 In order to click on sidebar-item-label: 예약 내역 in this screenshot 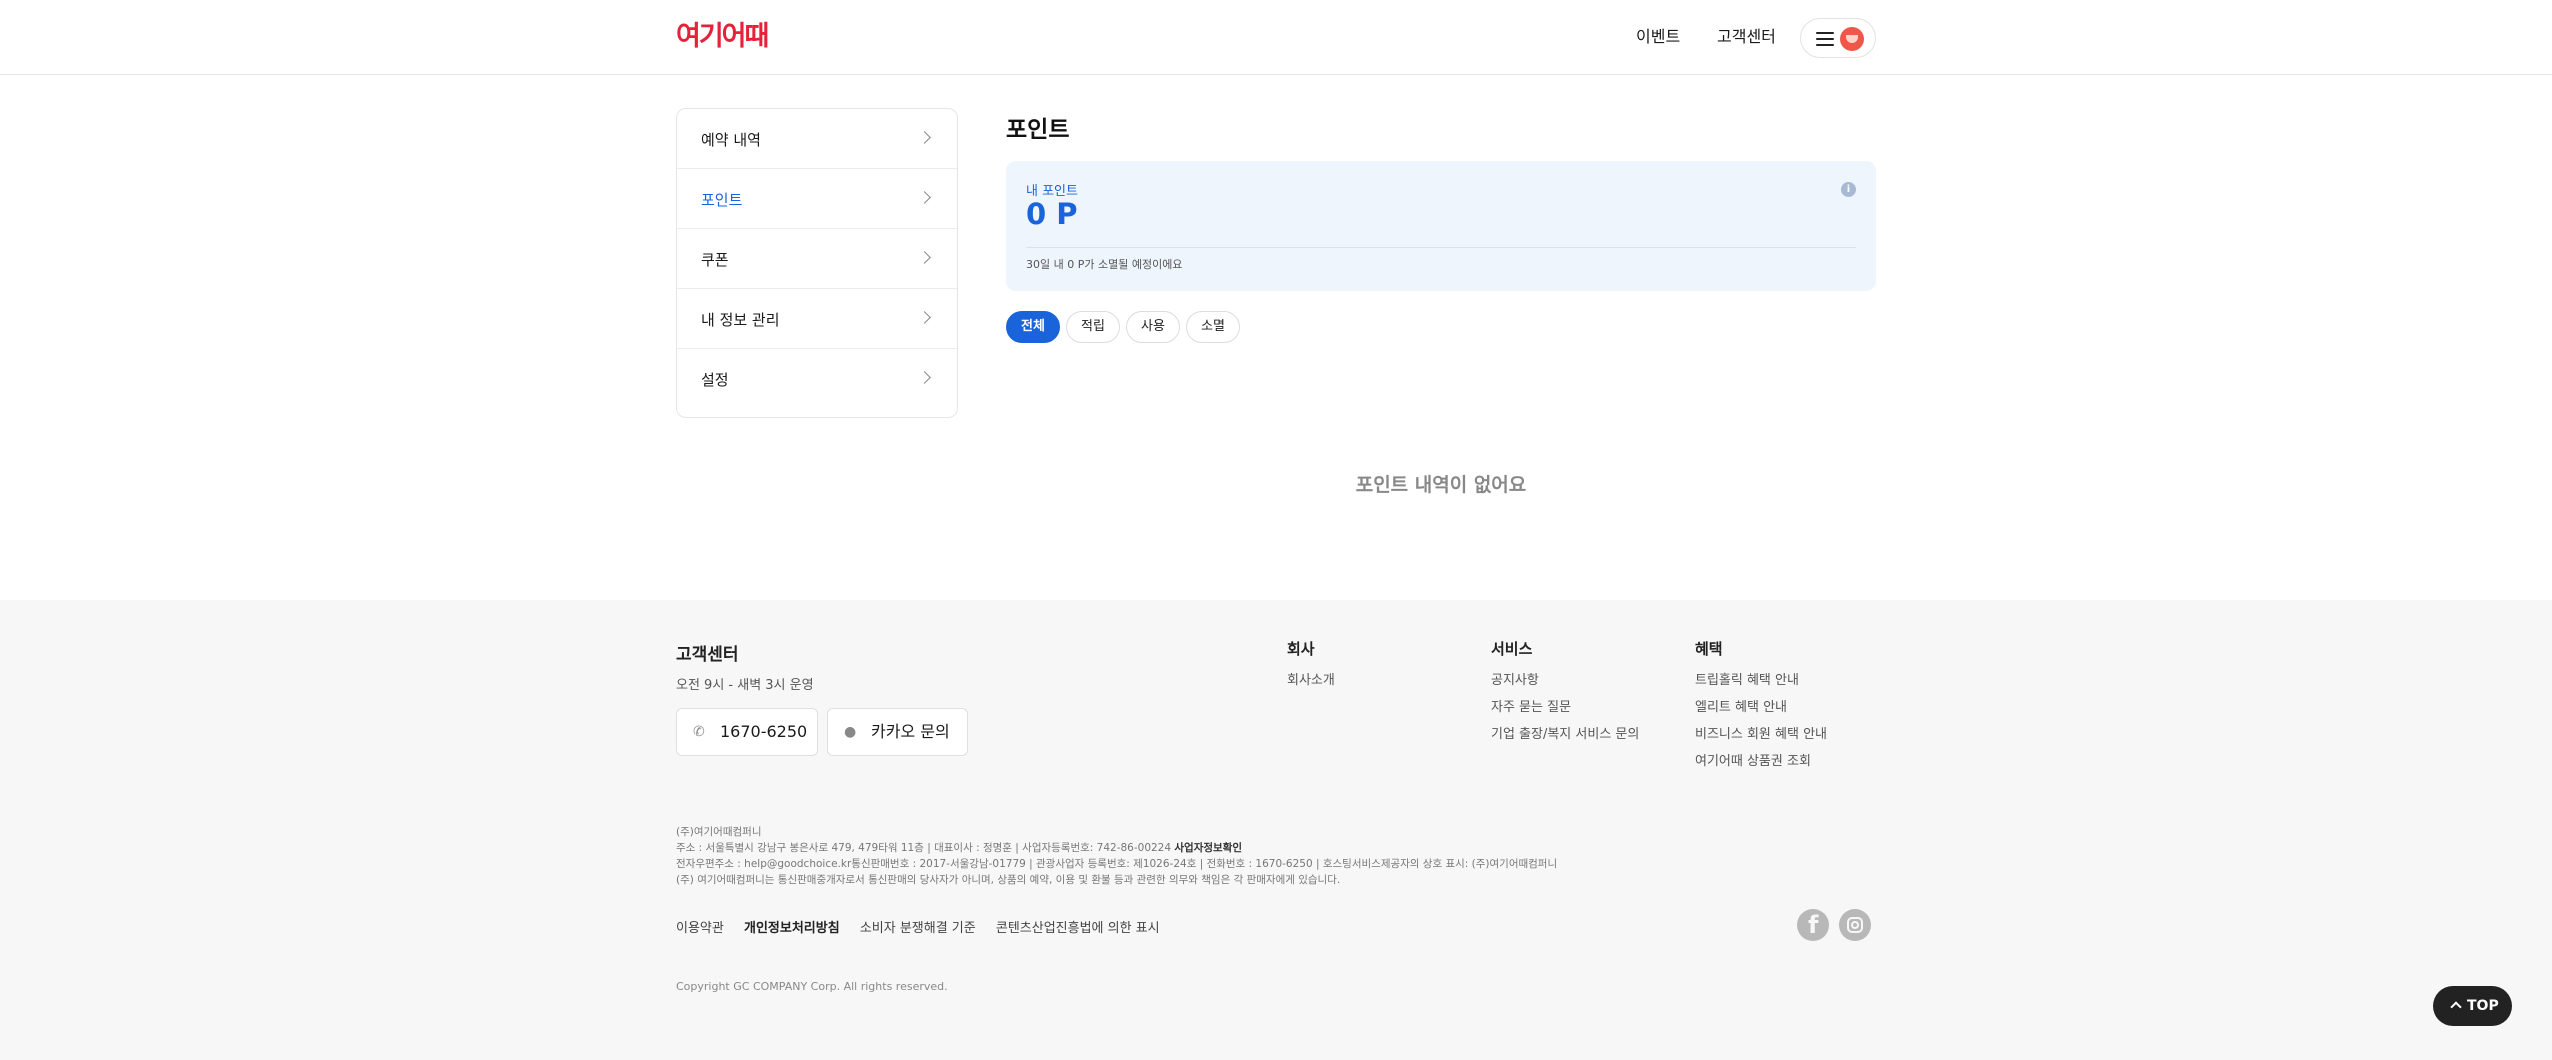, I will do `click(731, 140)`.